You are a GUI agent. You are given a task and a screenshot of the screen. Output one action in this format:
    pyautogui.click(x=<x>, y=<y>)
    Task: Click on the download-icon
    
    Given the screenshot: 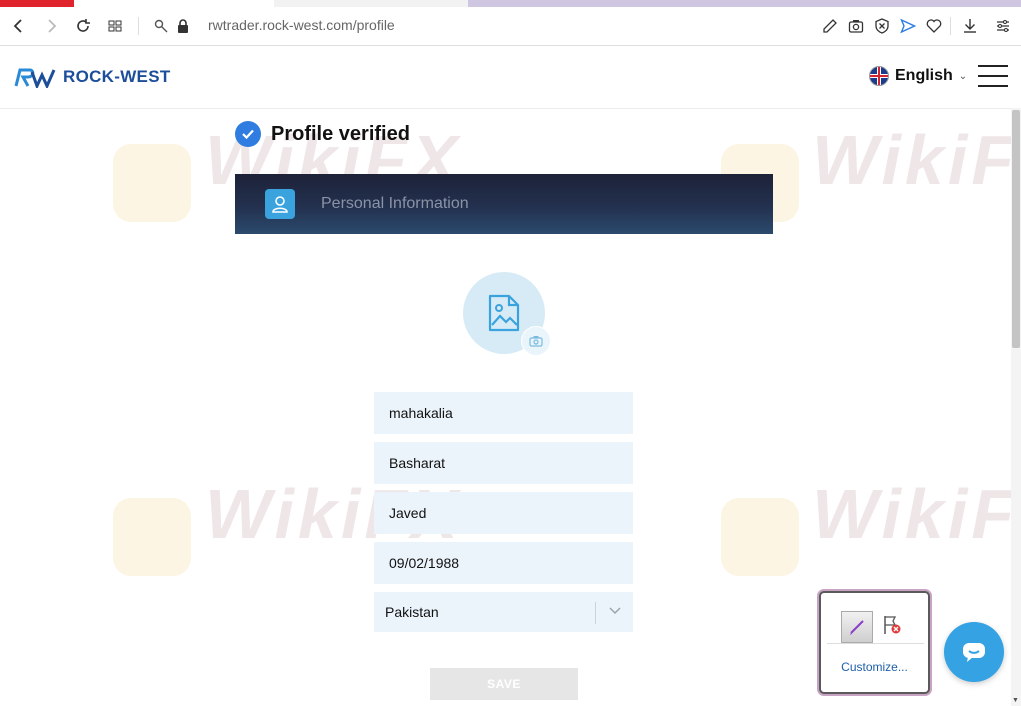 What is the action you would take?
    pyautogui.click(x=970, y=26)
    